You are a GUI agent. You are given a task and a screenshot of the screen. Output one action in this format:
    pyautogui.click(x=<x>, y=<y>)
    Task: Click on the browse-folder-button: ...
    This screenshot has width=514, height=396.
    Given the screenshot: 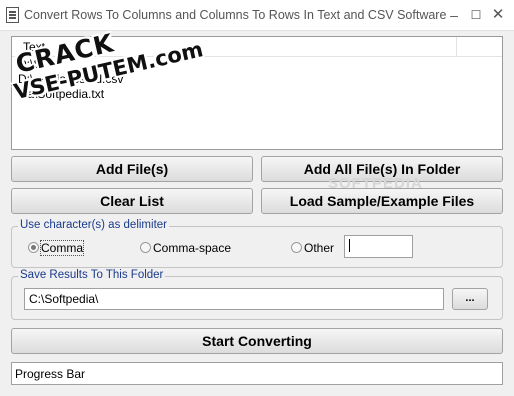 What is the action you would take?
    pyautogui.click(x=470, y=299)
    